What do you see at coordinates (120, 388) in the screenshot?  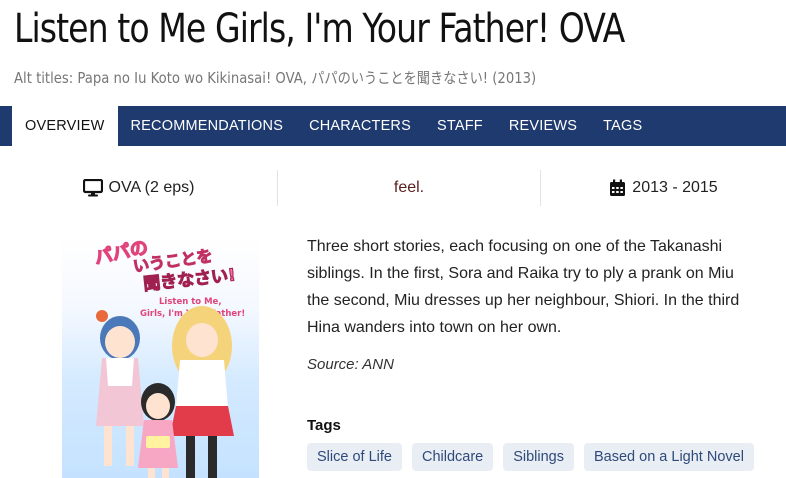 I see `cover-girl-left` at bounding box center [120, 388].